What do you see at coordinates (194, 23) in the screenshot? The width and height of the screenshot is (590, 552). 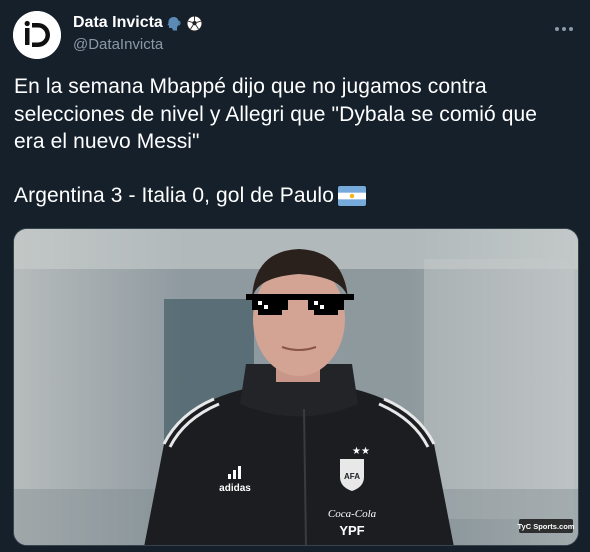 I see `soccer-ball-icon` at bounding box center [194, 23].